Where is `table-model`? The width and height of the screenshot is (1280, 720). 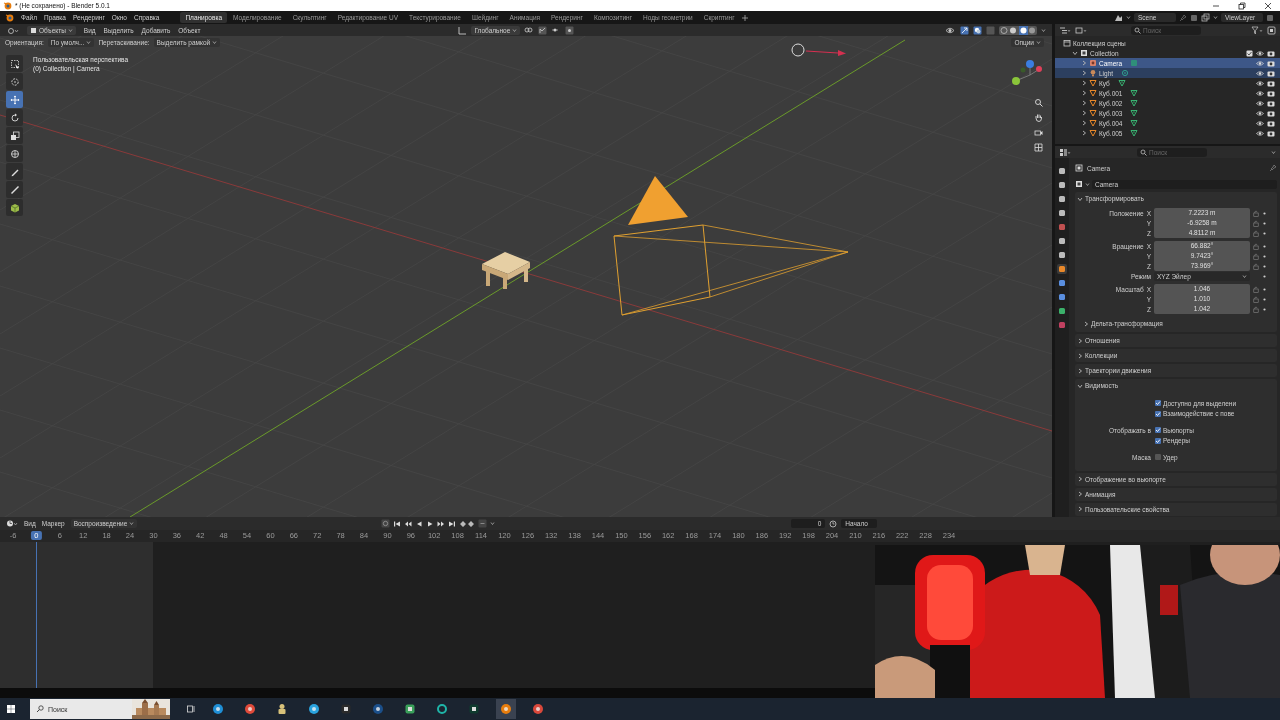 table-model is located at coordinates (506, 270).